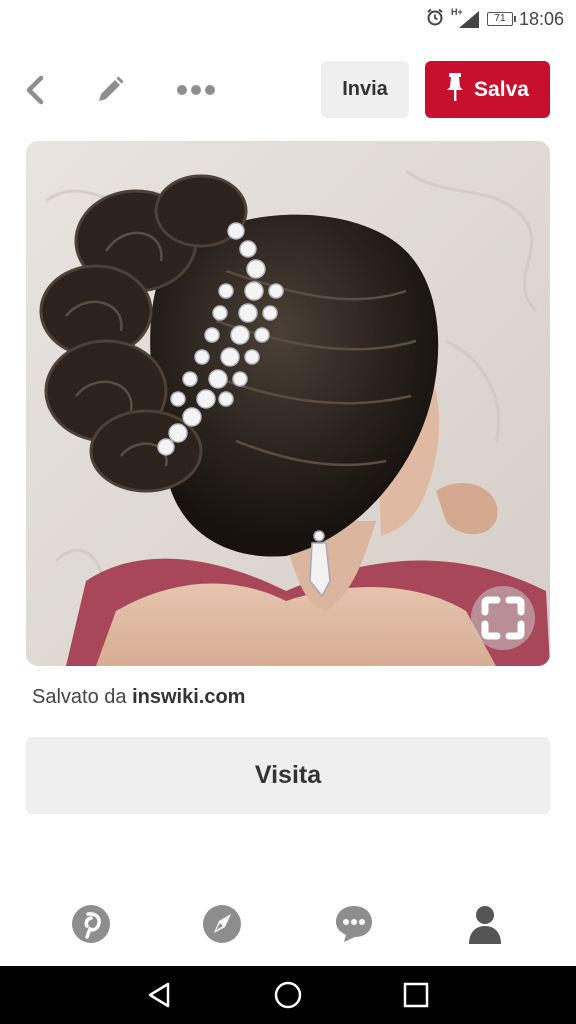  What do you see at coordinates (288, 923) in the screenshot?
I see `bottom-nav` at bounding box center [288, 923].